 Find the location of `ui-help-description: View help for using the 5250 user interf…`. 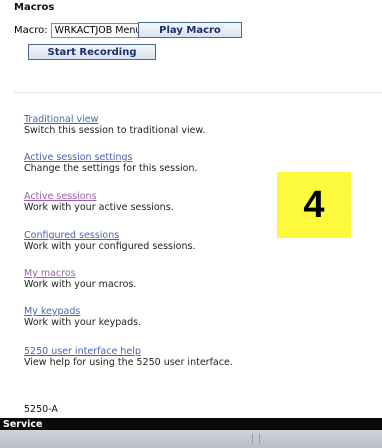

ui-help-description: View help for using the 5250 user interf… is located at coordinates (128, 362).